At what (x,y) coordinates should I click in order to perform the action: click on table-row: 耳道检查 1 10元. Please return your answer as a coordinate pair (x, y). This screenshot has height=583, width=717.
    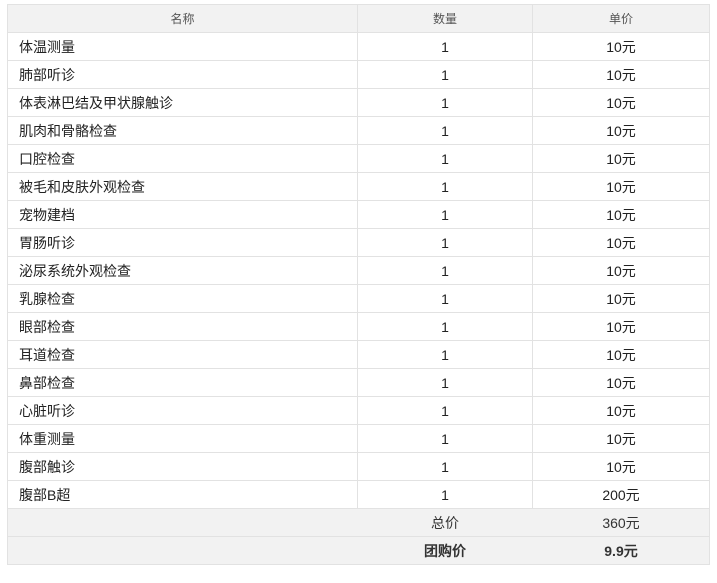
    Looking at the image, I should click on (358, 354).